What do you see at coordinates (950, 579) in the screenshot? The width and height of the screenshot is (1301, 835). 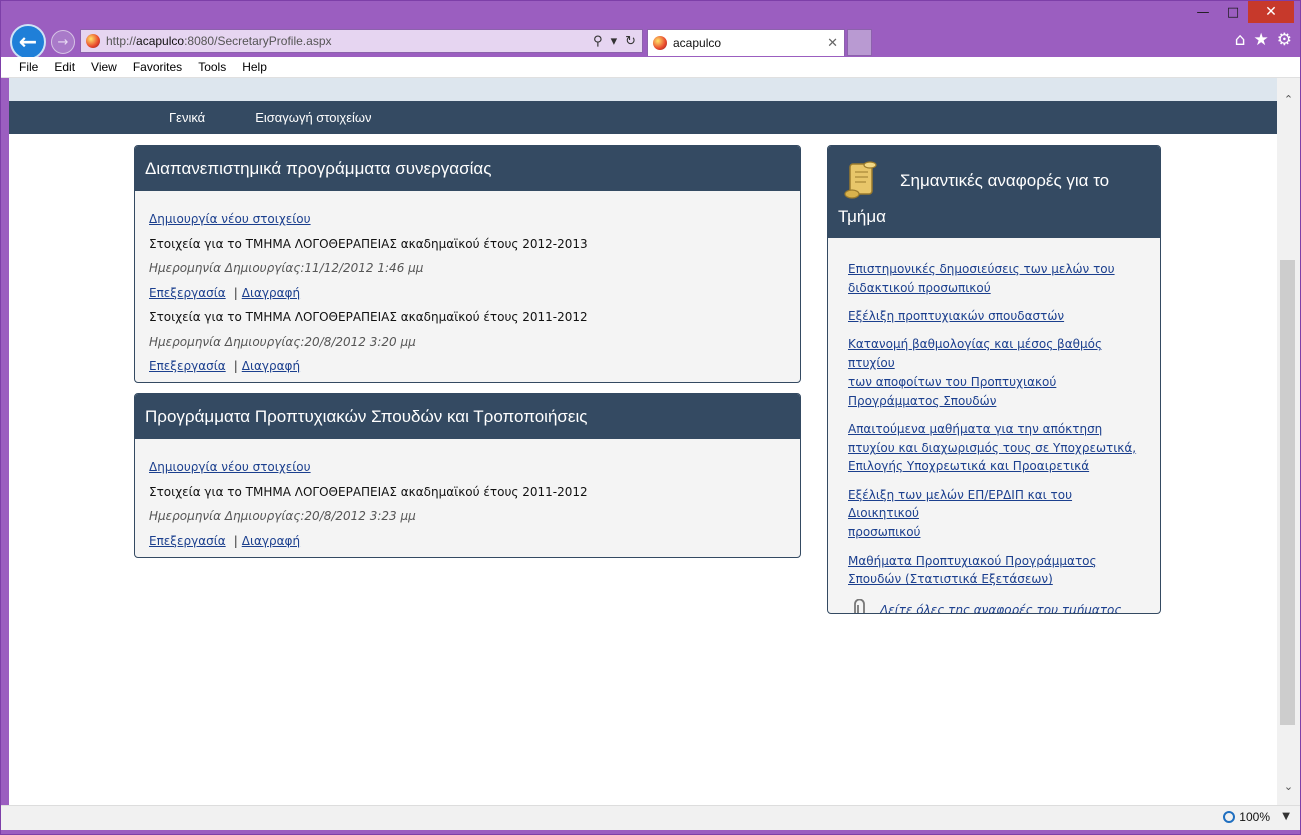 I see `link-line: Σπουδών (Στατιστικά Εξετάσεων)` at bounding box center [950, 579].